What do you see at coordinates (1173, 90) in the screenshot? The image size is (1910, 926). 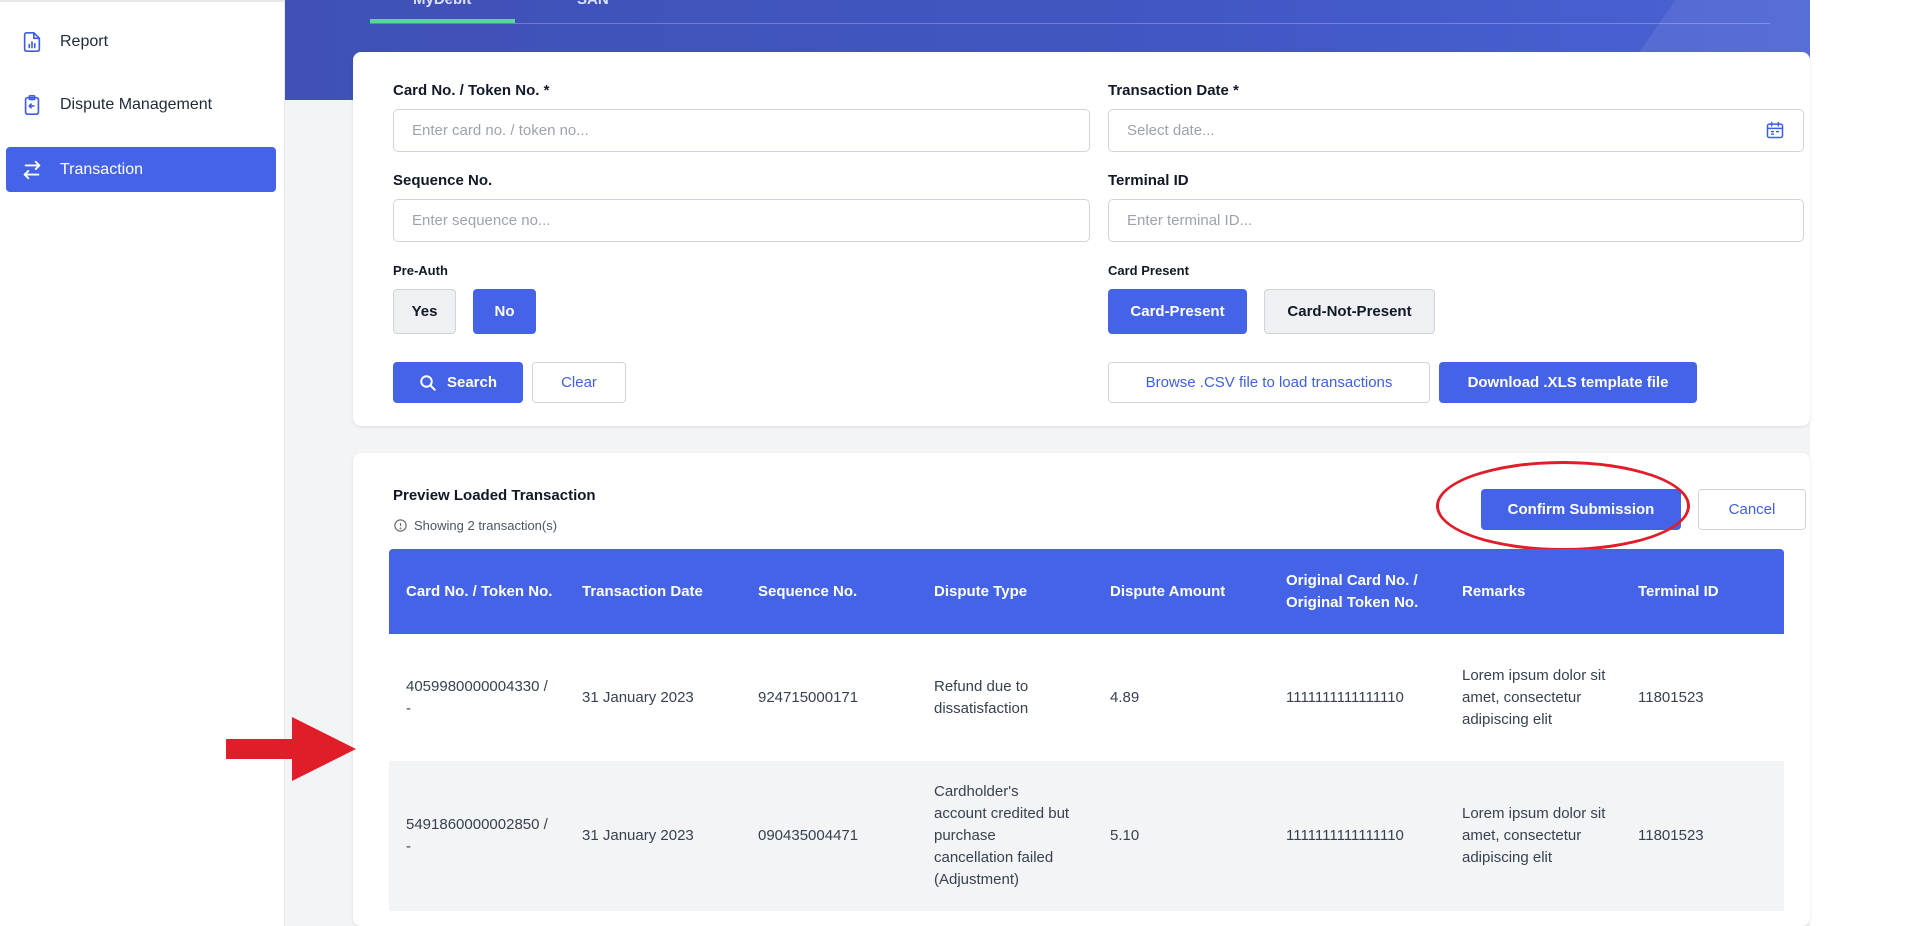 I see `transaction-date-label: Transaction Date *` at bounding box center [1173, 90].